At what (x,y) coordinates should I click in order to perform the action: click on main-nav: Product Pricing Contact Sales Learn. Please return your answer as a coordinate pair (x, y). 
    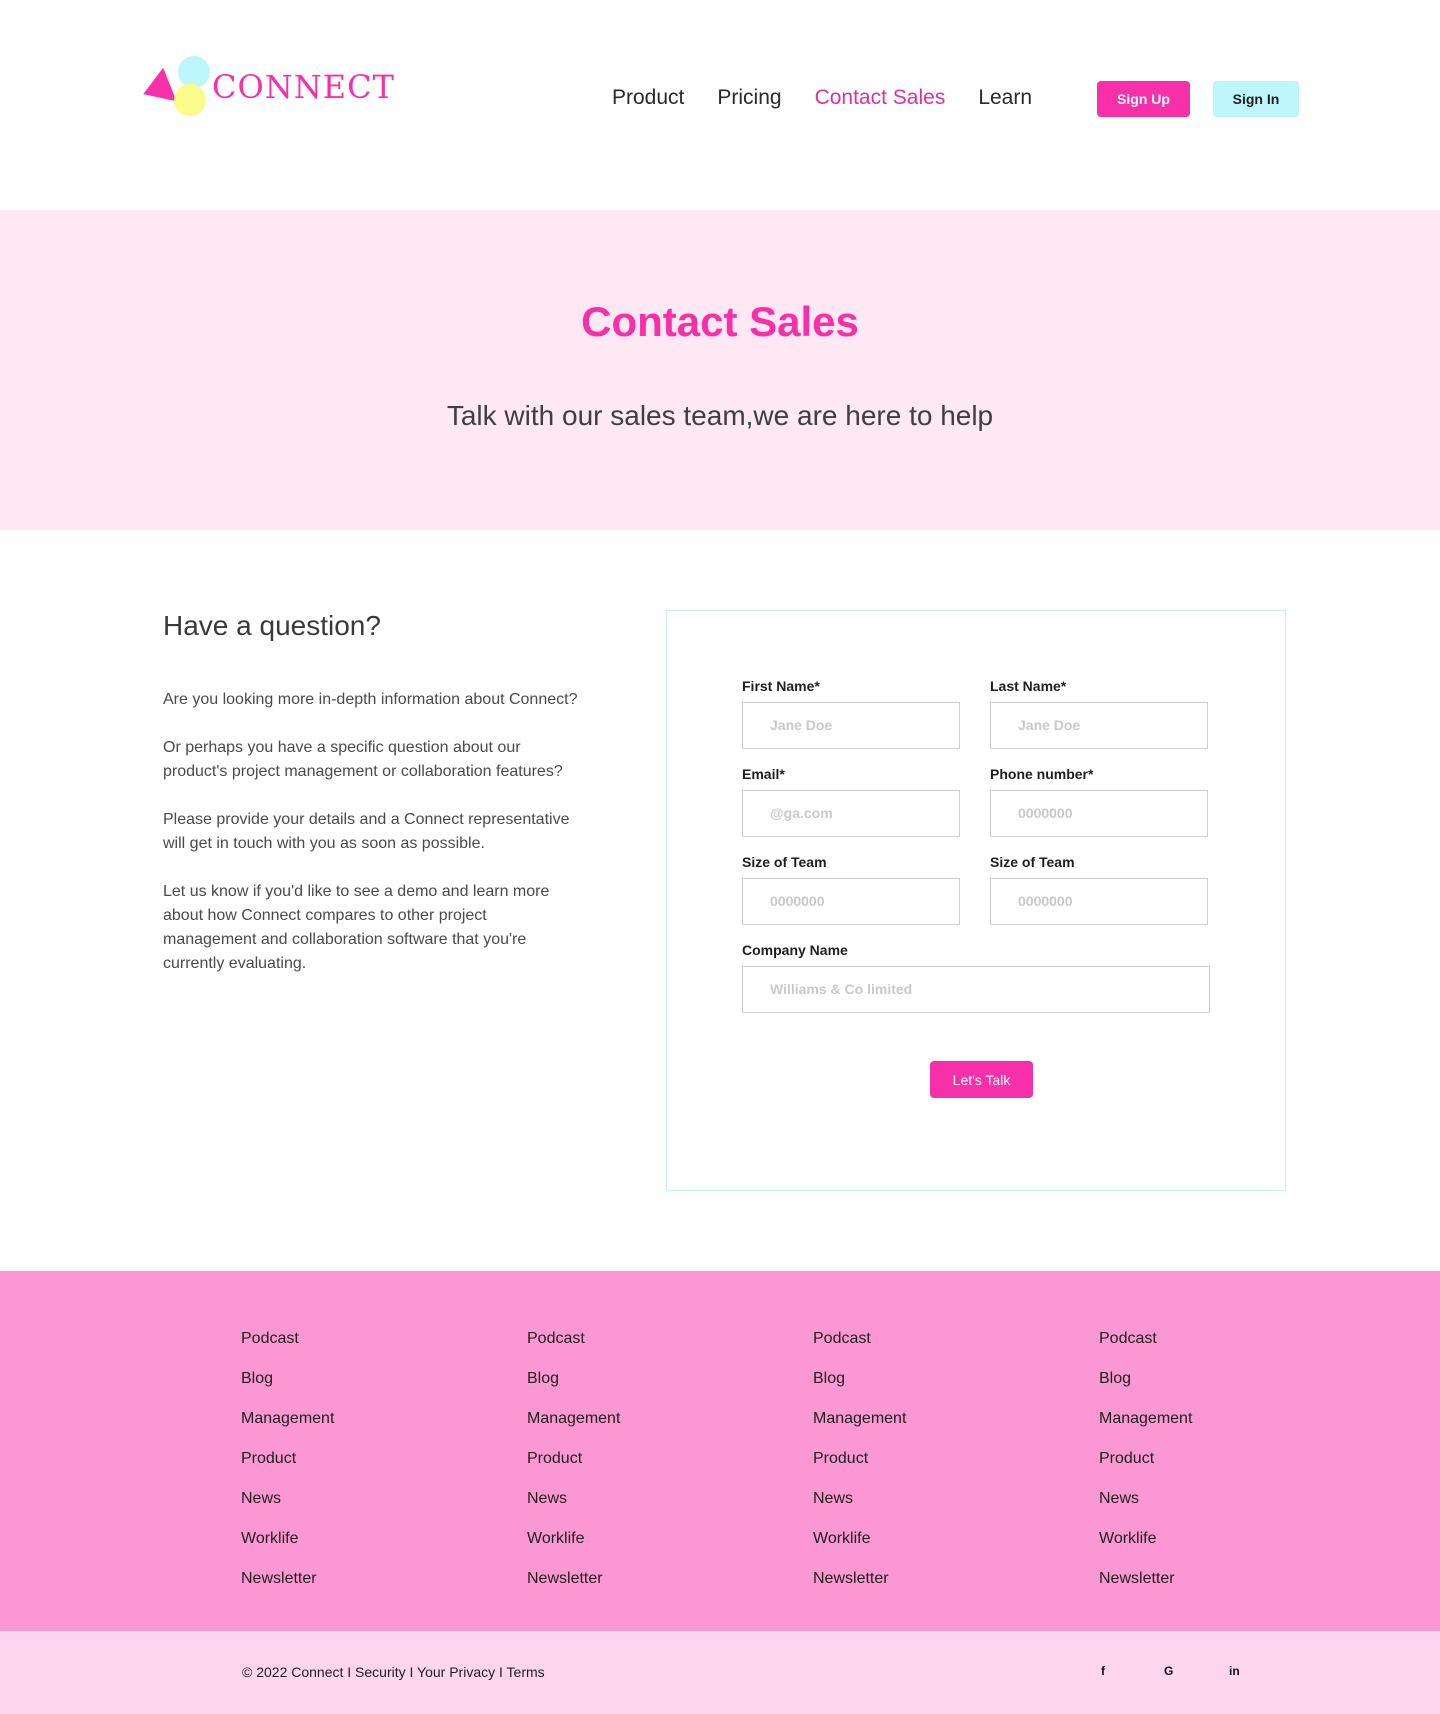
    Looking at the image, I should click on (838, 98).